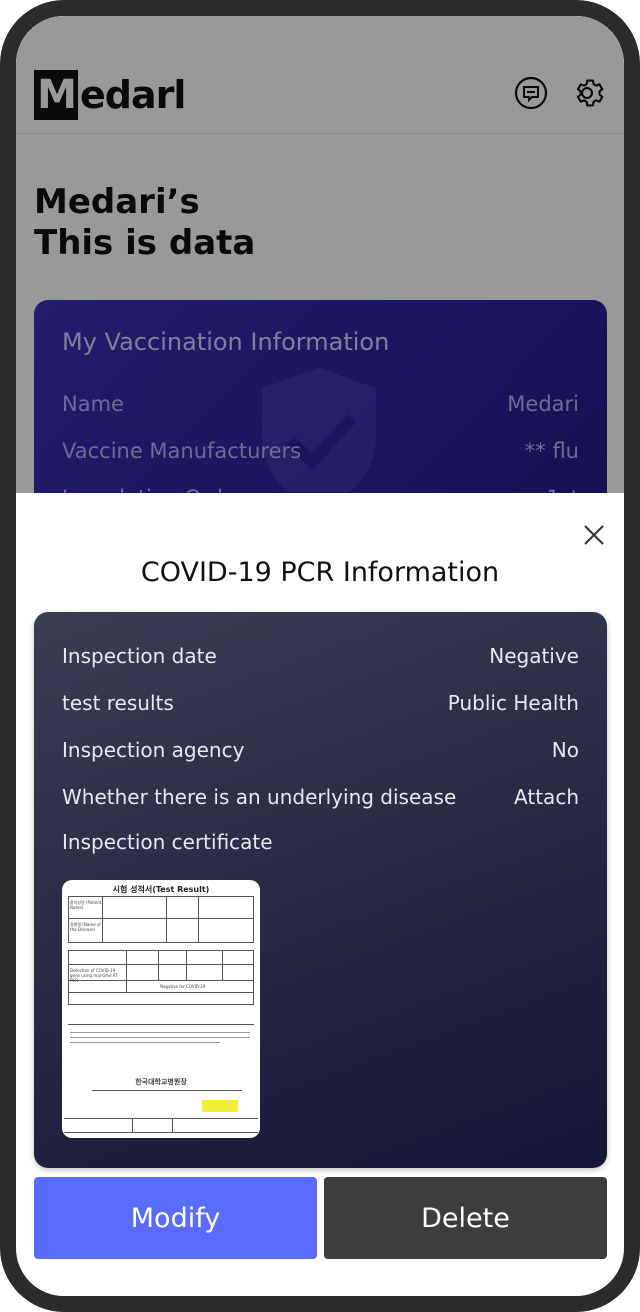  I want to click on row-value: Attach, so click(546, 797).